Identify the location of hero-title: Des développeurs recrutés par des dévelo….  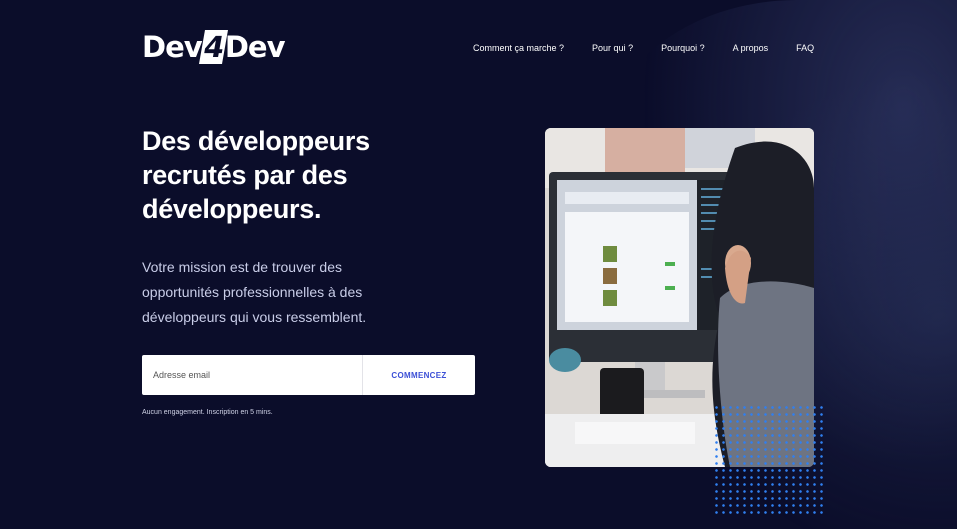
(256, 175).